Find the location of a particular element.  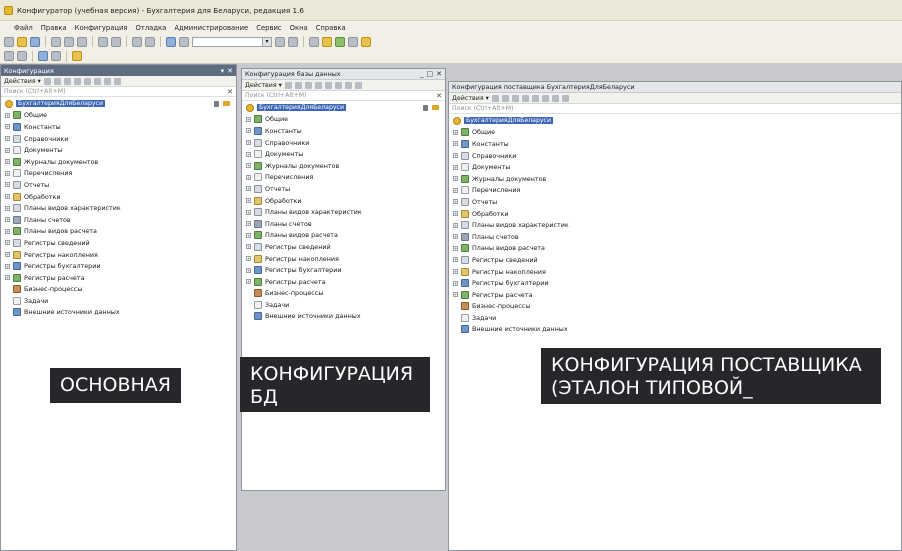

tree-item: + Регистры бухгалтерии is located at coordinates (120, 266).